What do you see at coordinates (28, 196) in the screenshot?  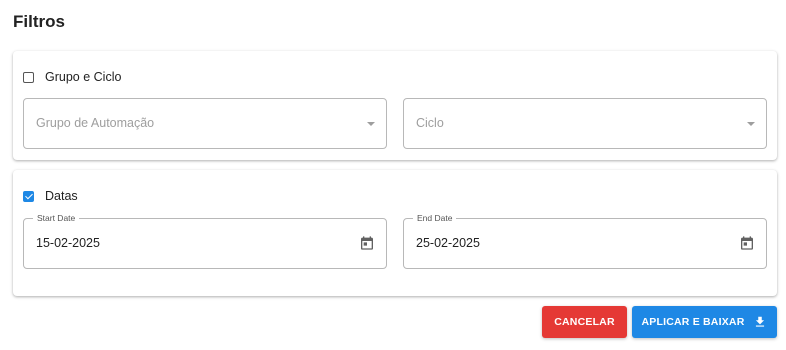 I see `dates-checkbox` at bounding box center [28, 196].